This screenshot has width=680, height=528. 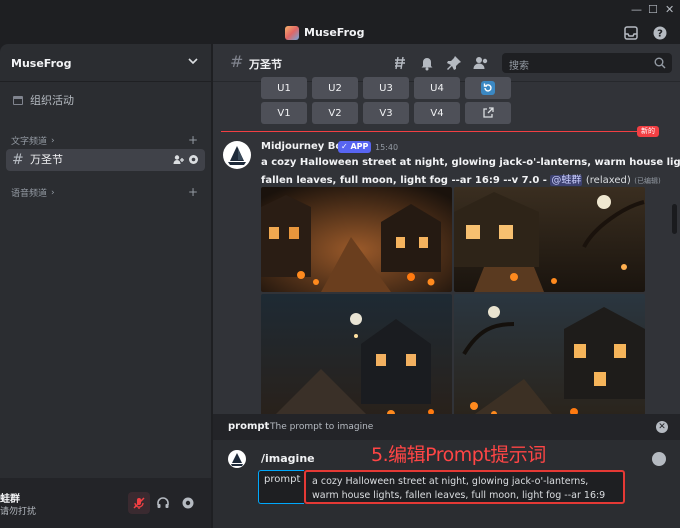 What do you see at coordinates (284, 88) in the screenshot?
I see `u1-button: U1` at bounding box center [284, 88].